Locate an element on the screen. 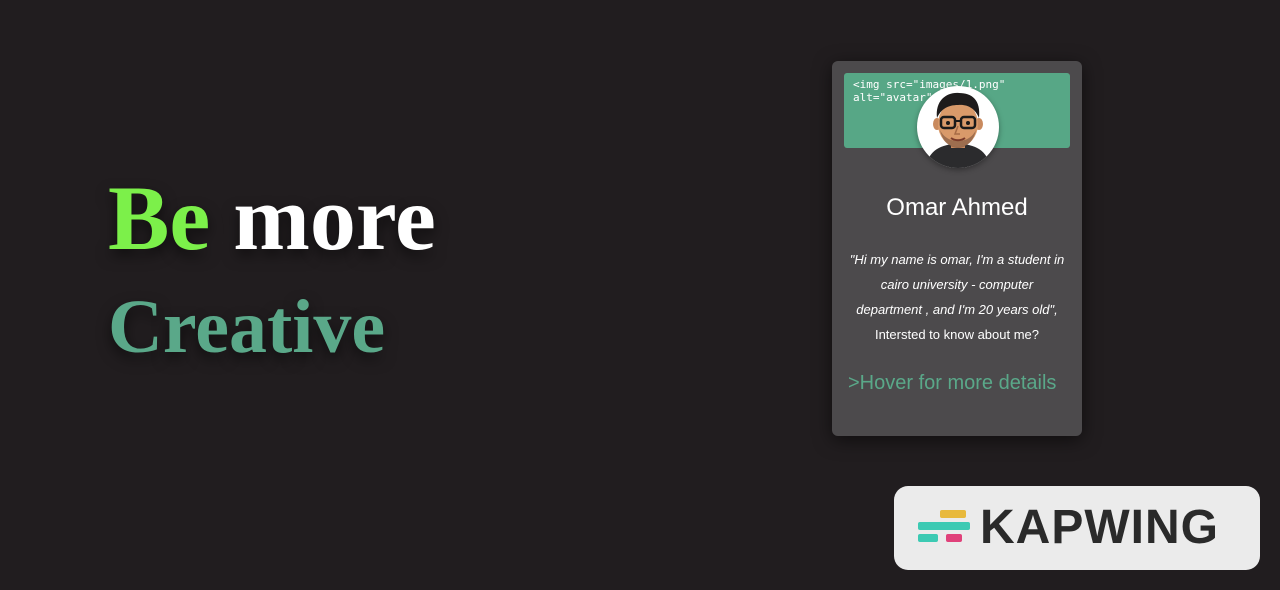 The width and height of the screenshot is (1280, 590). hero-heading: Be more Creative is located at coordinates (272, 270).